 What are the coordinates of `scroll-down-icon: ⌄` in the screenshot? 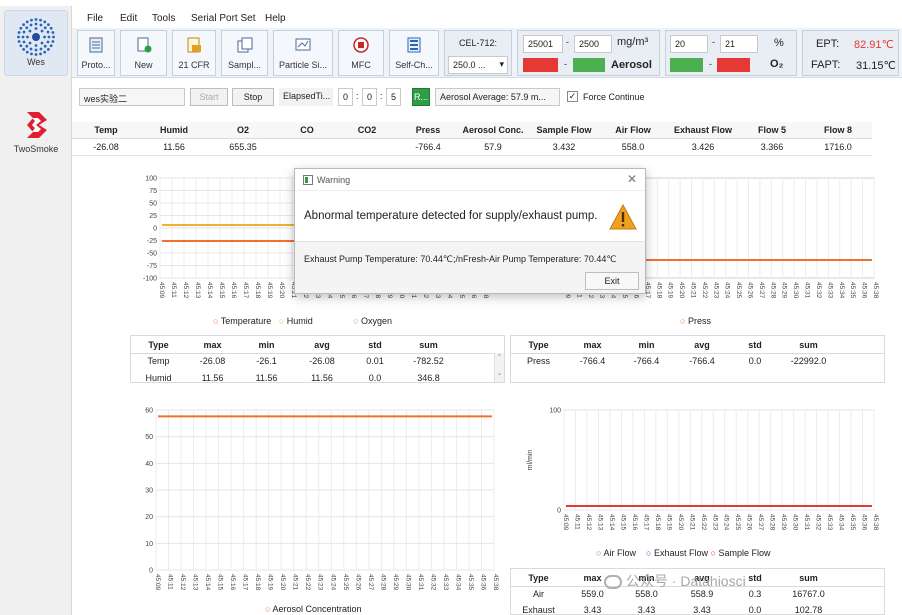 It's located at (499, 373).